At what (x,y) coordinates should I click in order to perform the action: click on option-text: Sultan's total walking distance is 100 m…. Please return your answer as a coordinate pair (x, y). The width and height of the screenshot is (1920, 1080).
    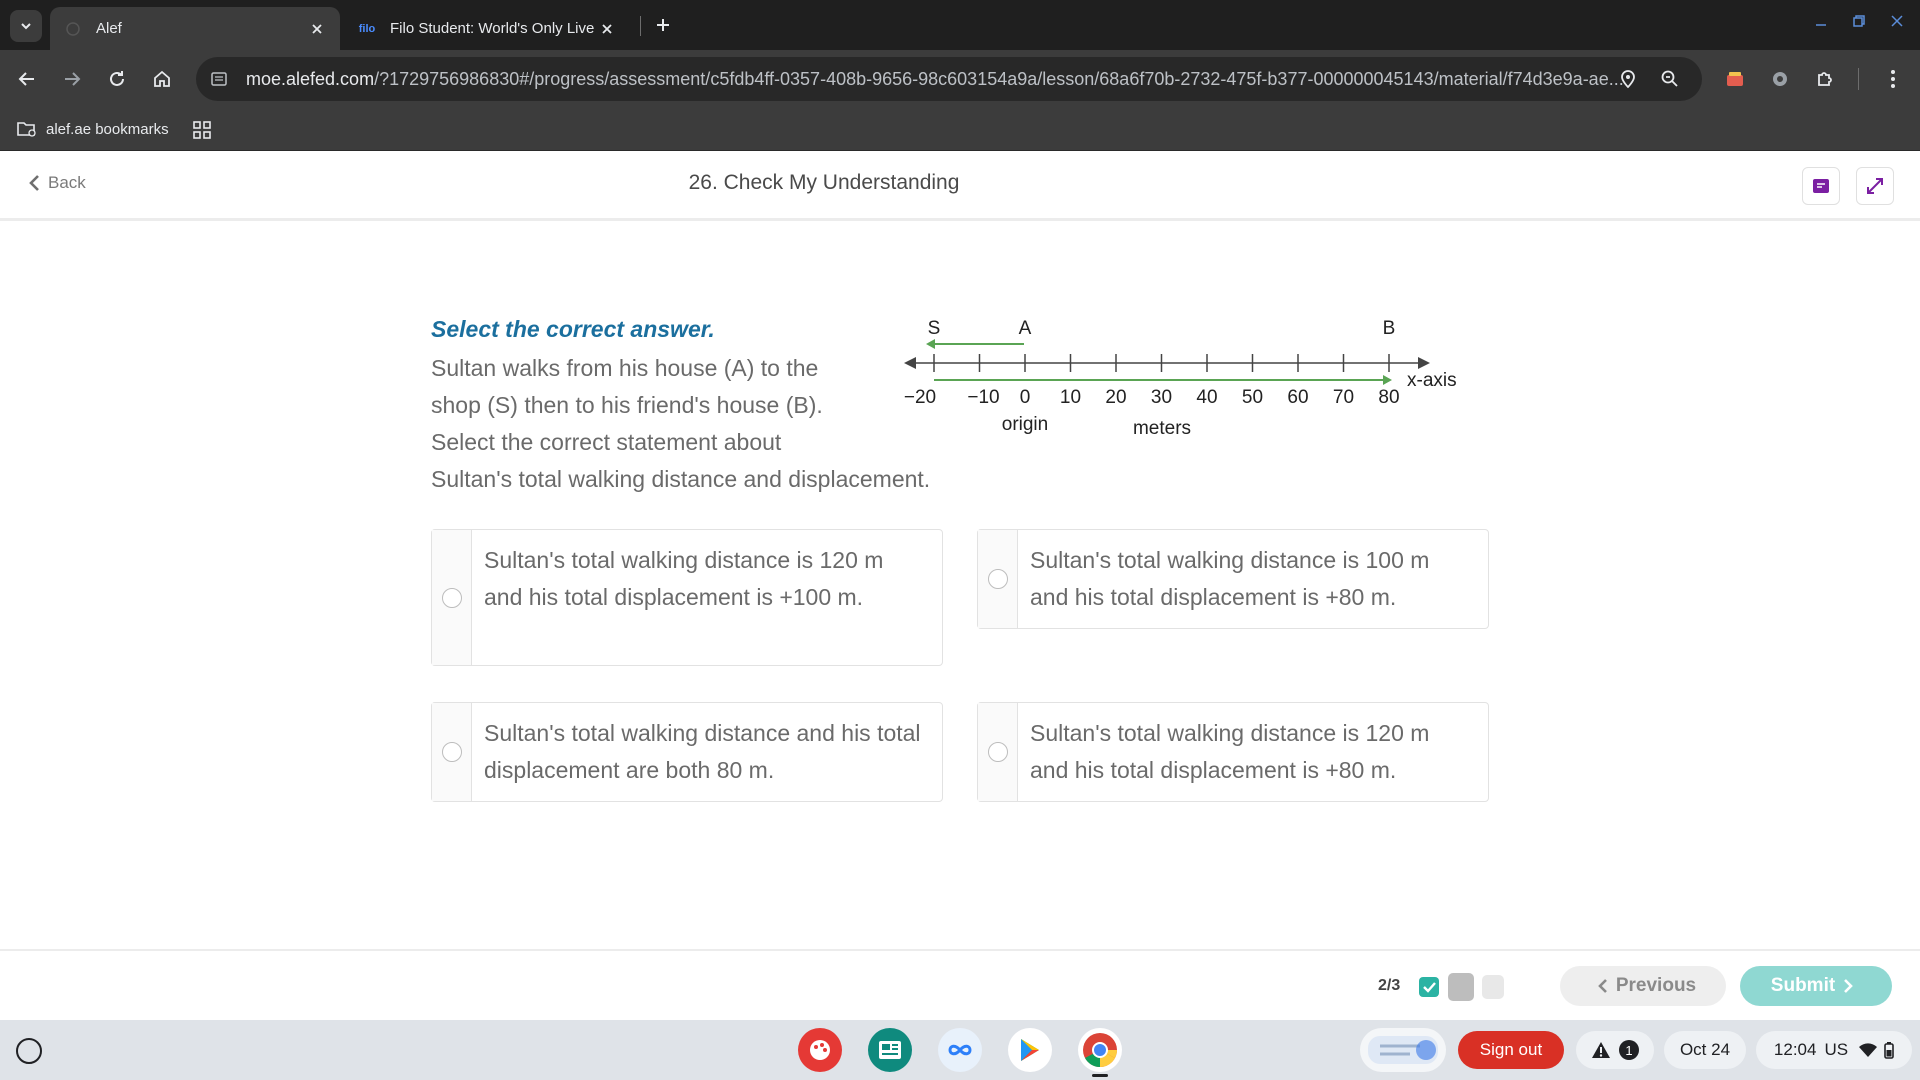
    Looking at the image, I should click on (1230, 578).